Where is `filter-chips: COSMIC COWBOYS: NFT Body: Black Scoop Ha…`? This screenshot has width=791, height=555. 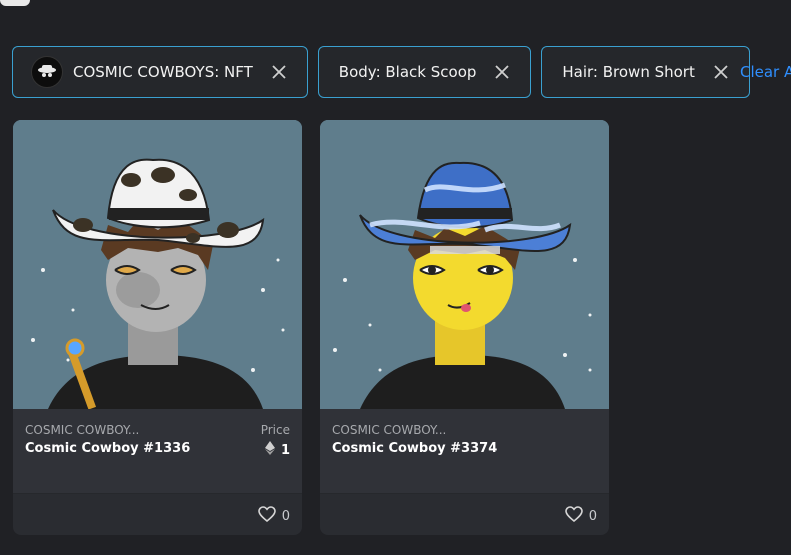
filter-chips: COSMIC COWBOYS: NFT Body: Black Scoop Ha… is located at coordinates (381, 72).